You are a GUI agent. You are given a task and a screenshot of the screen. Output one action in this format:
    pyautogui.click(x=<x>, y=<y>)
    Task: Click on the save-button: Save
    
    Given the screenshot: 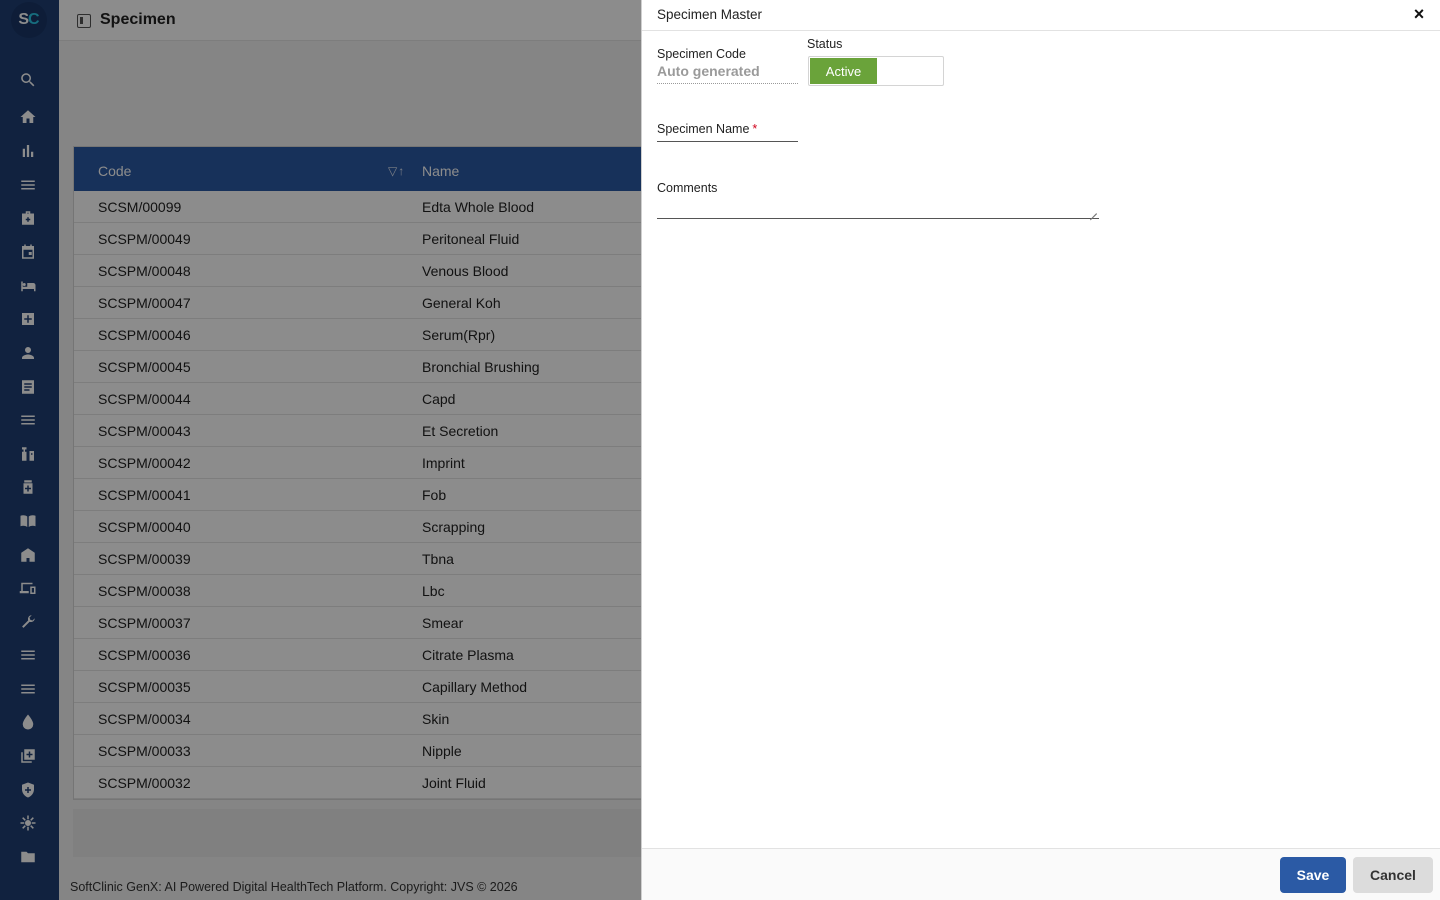 What is the action you would take?
    pyautogui.click(x=1313, y=875)
    